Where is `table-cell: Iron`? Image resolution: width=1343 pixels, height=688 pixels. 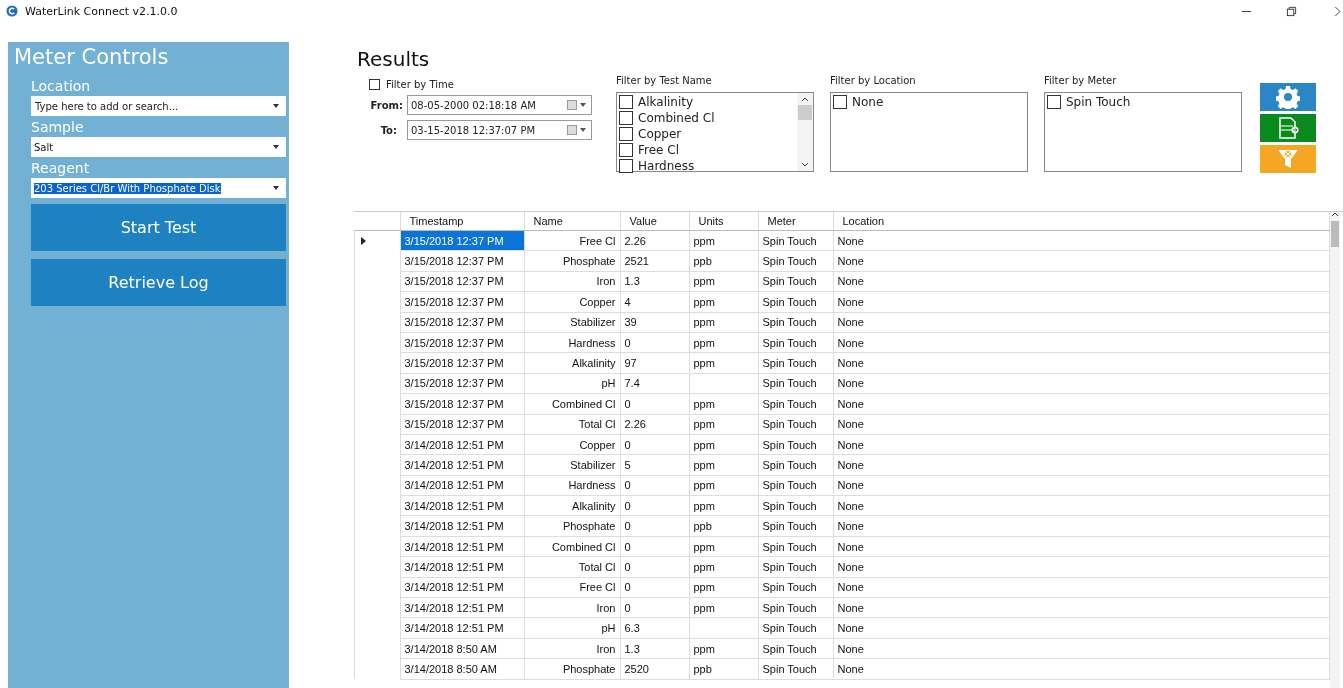 table-cell: Iron is located at coordinates (606, 607).